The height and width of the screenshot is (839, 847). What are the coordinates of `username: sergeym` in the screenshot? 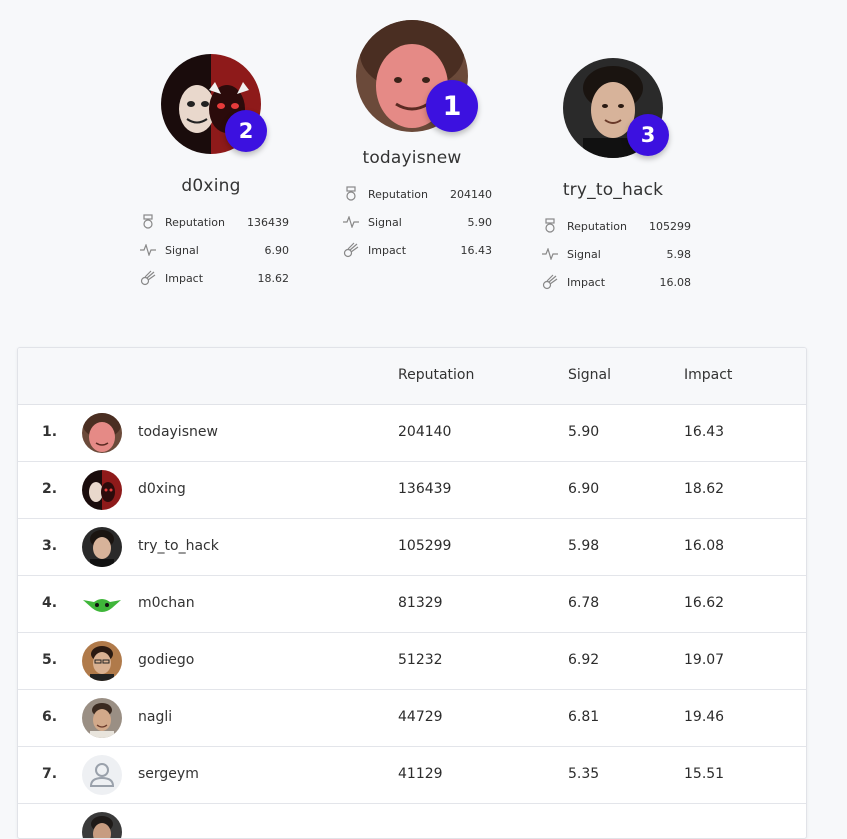 It's located at (168, 774).